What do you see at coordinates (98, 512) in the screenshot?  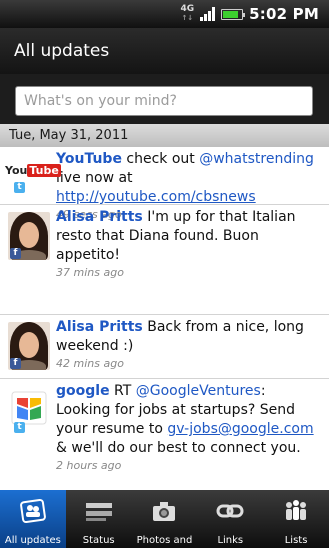 I see `status-icon` at bounding box center [98, 512].